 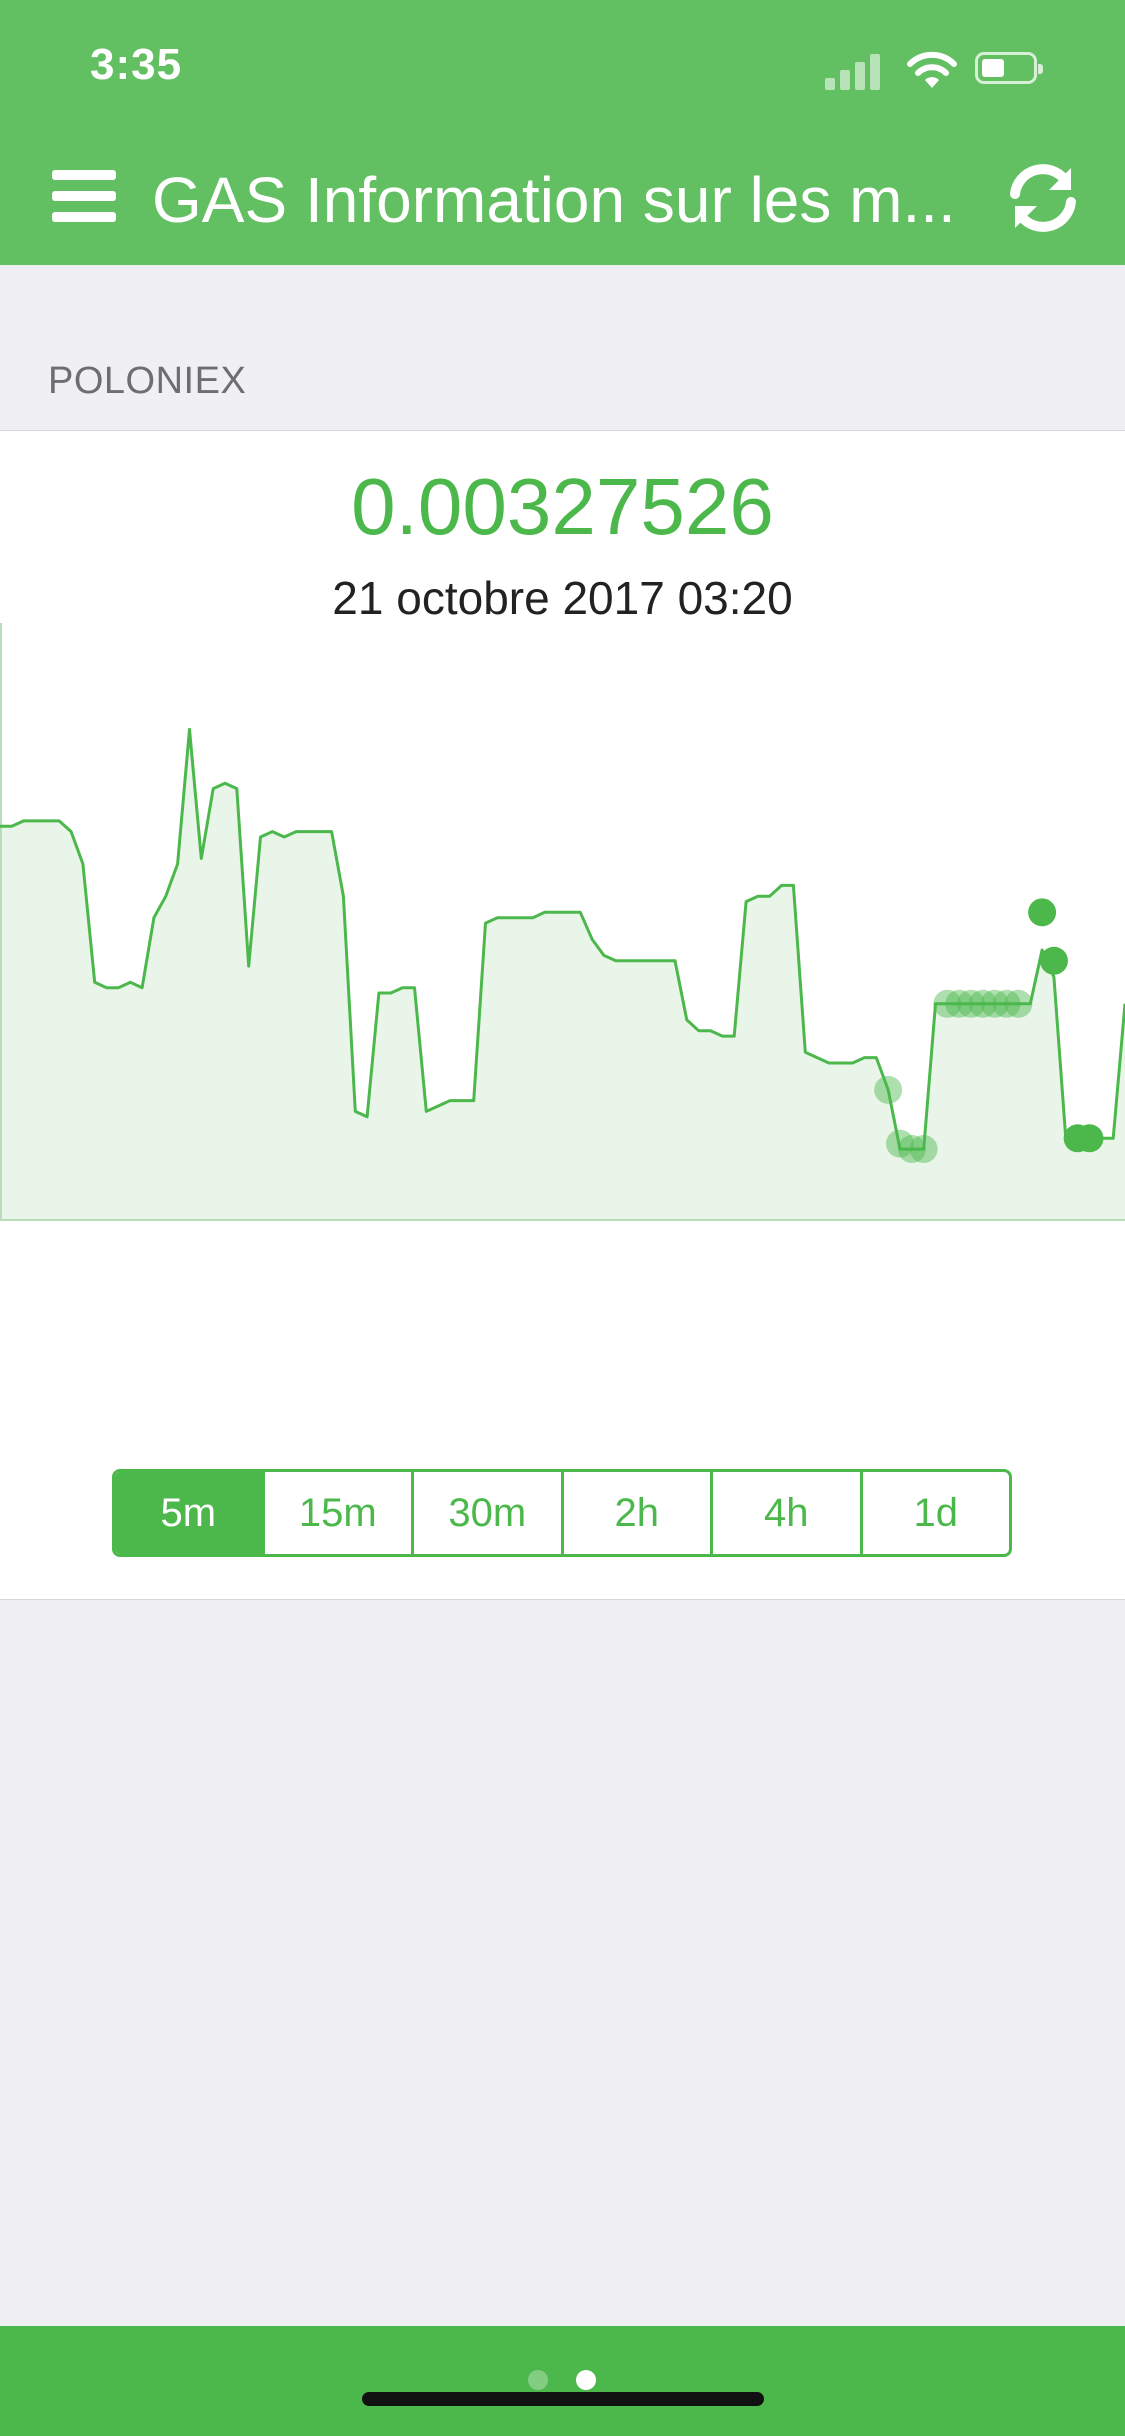 I want to click on interval-selector: 5m 15m 30m 2h 4h 1d, so click(x=562, y=1513).